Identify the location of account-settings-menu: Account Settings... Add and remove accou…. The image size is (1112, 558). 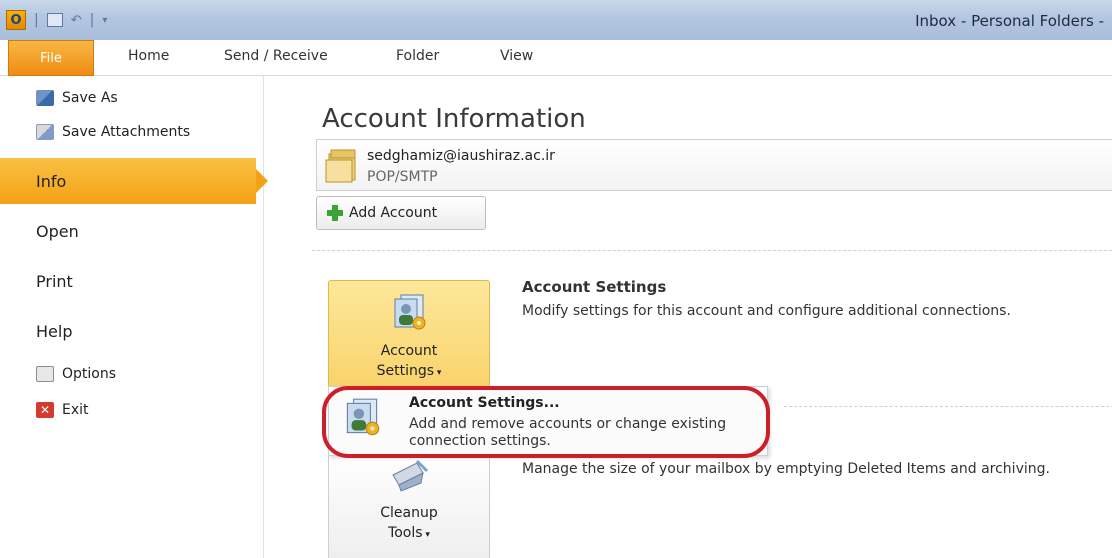
(548, 421).